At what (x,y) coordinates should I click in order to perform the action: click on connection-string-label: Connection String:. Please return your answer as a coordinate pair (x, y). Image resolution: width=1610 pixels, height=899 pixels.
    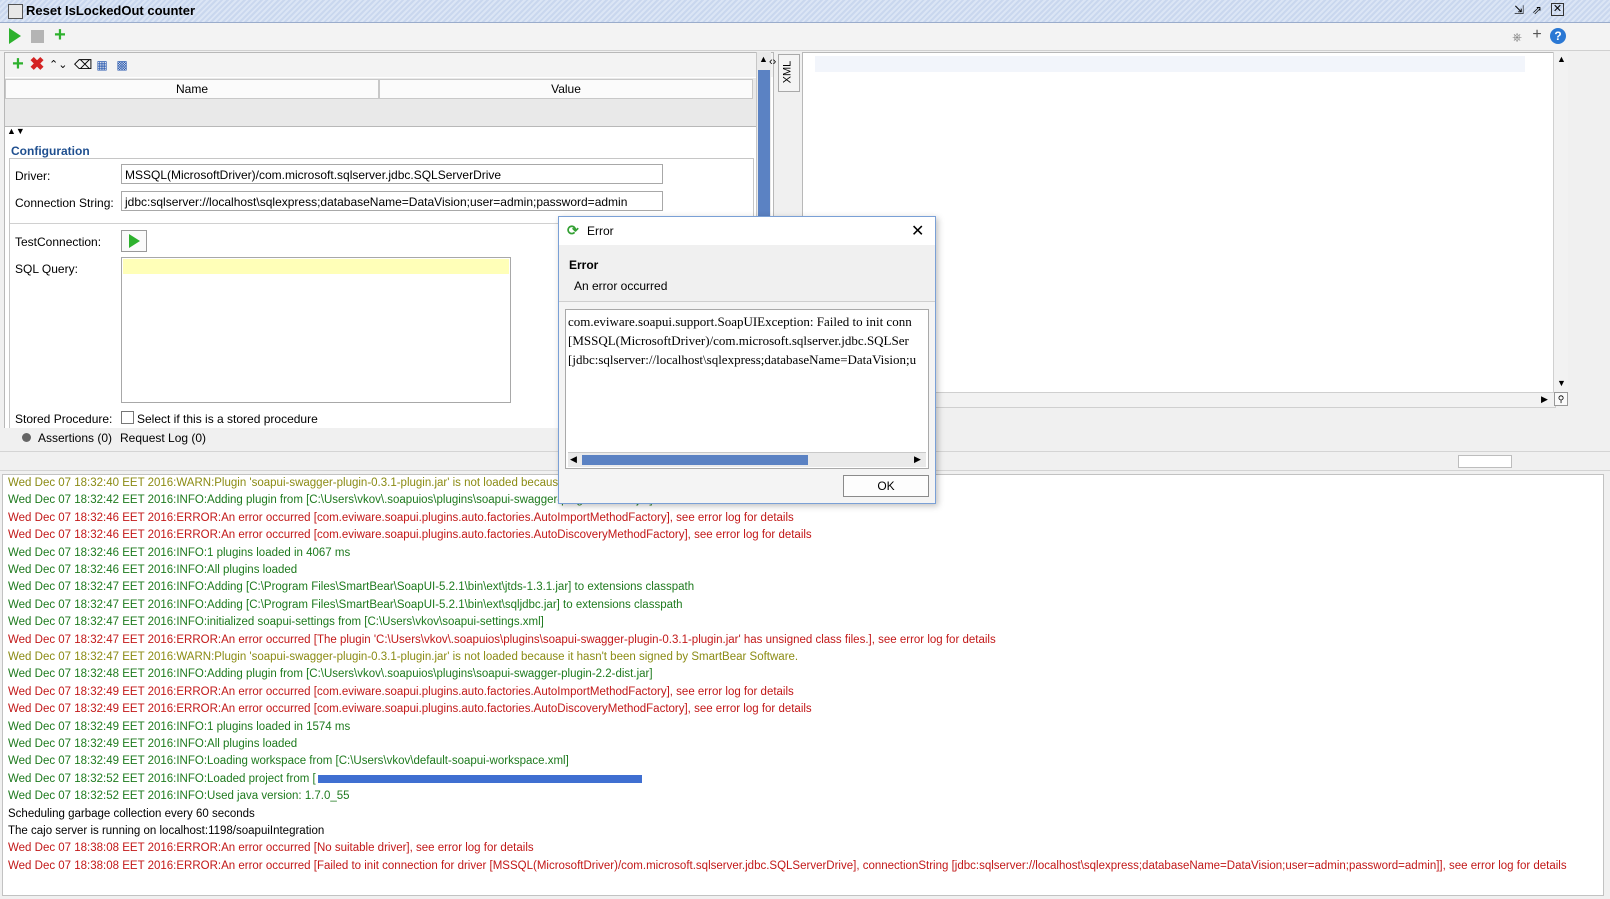
    Looking at the image, I should click on (64, 203).